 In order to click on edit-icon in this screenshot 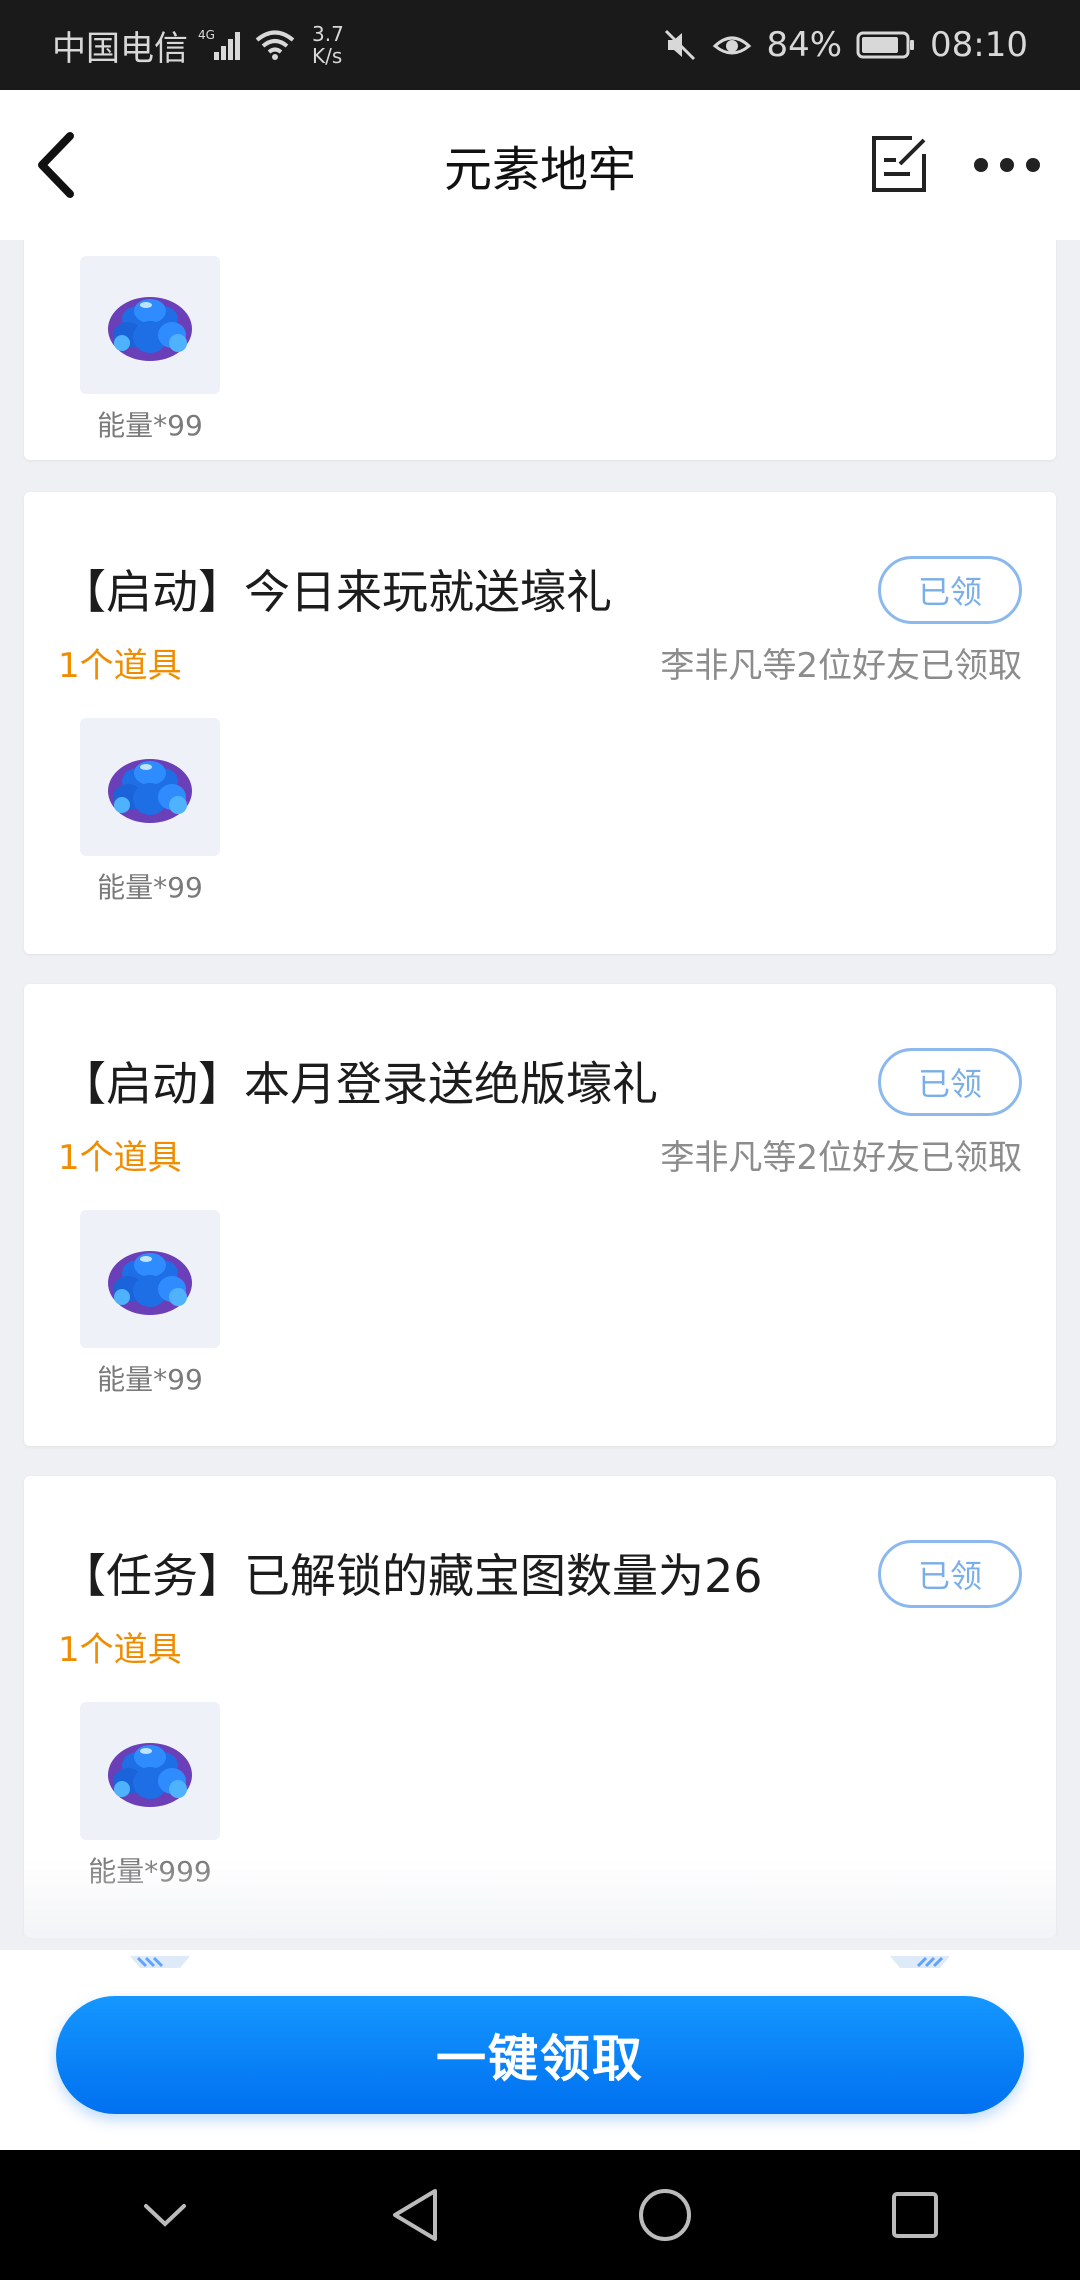, I will do `click(899, 164)`.